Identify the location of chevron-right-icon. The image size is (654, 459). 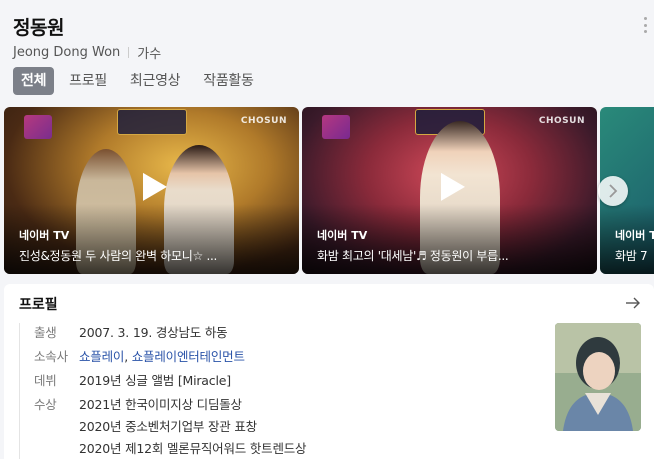
(613, 191).